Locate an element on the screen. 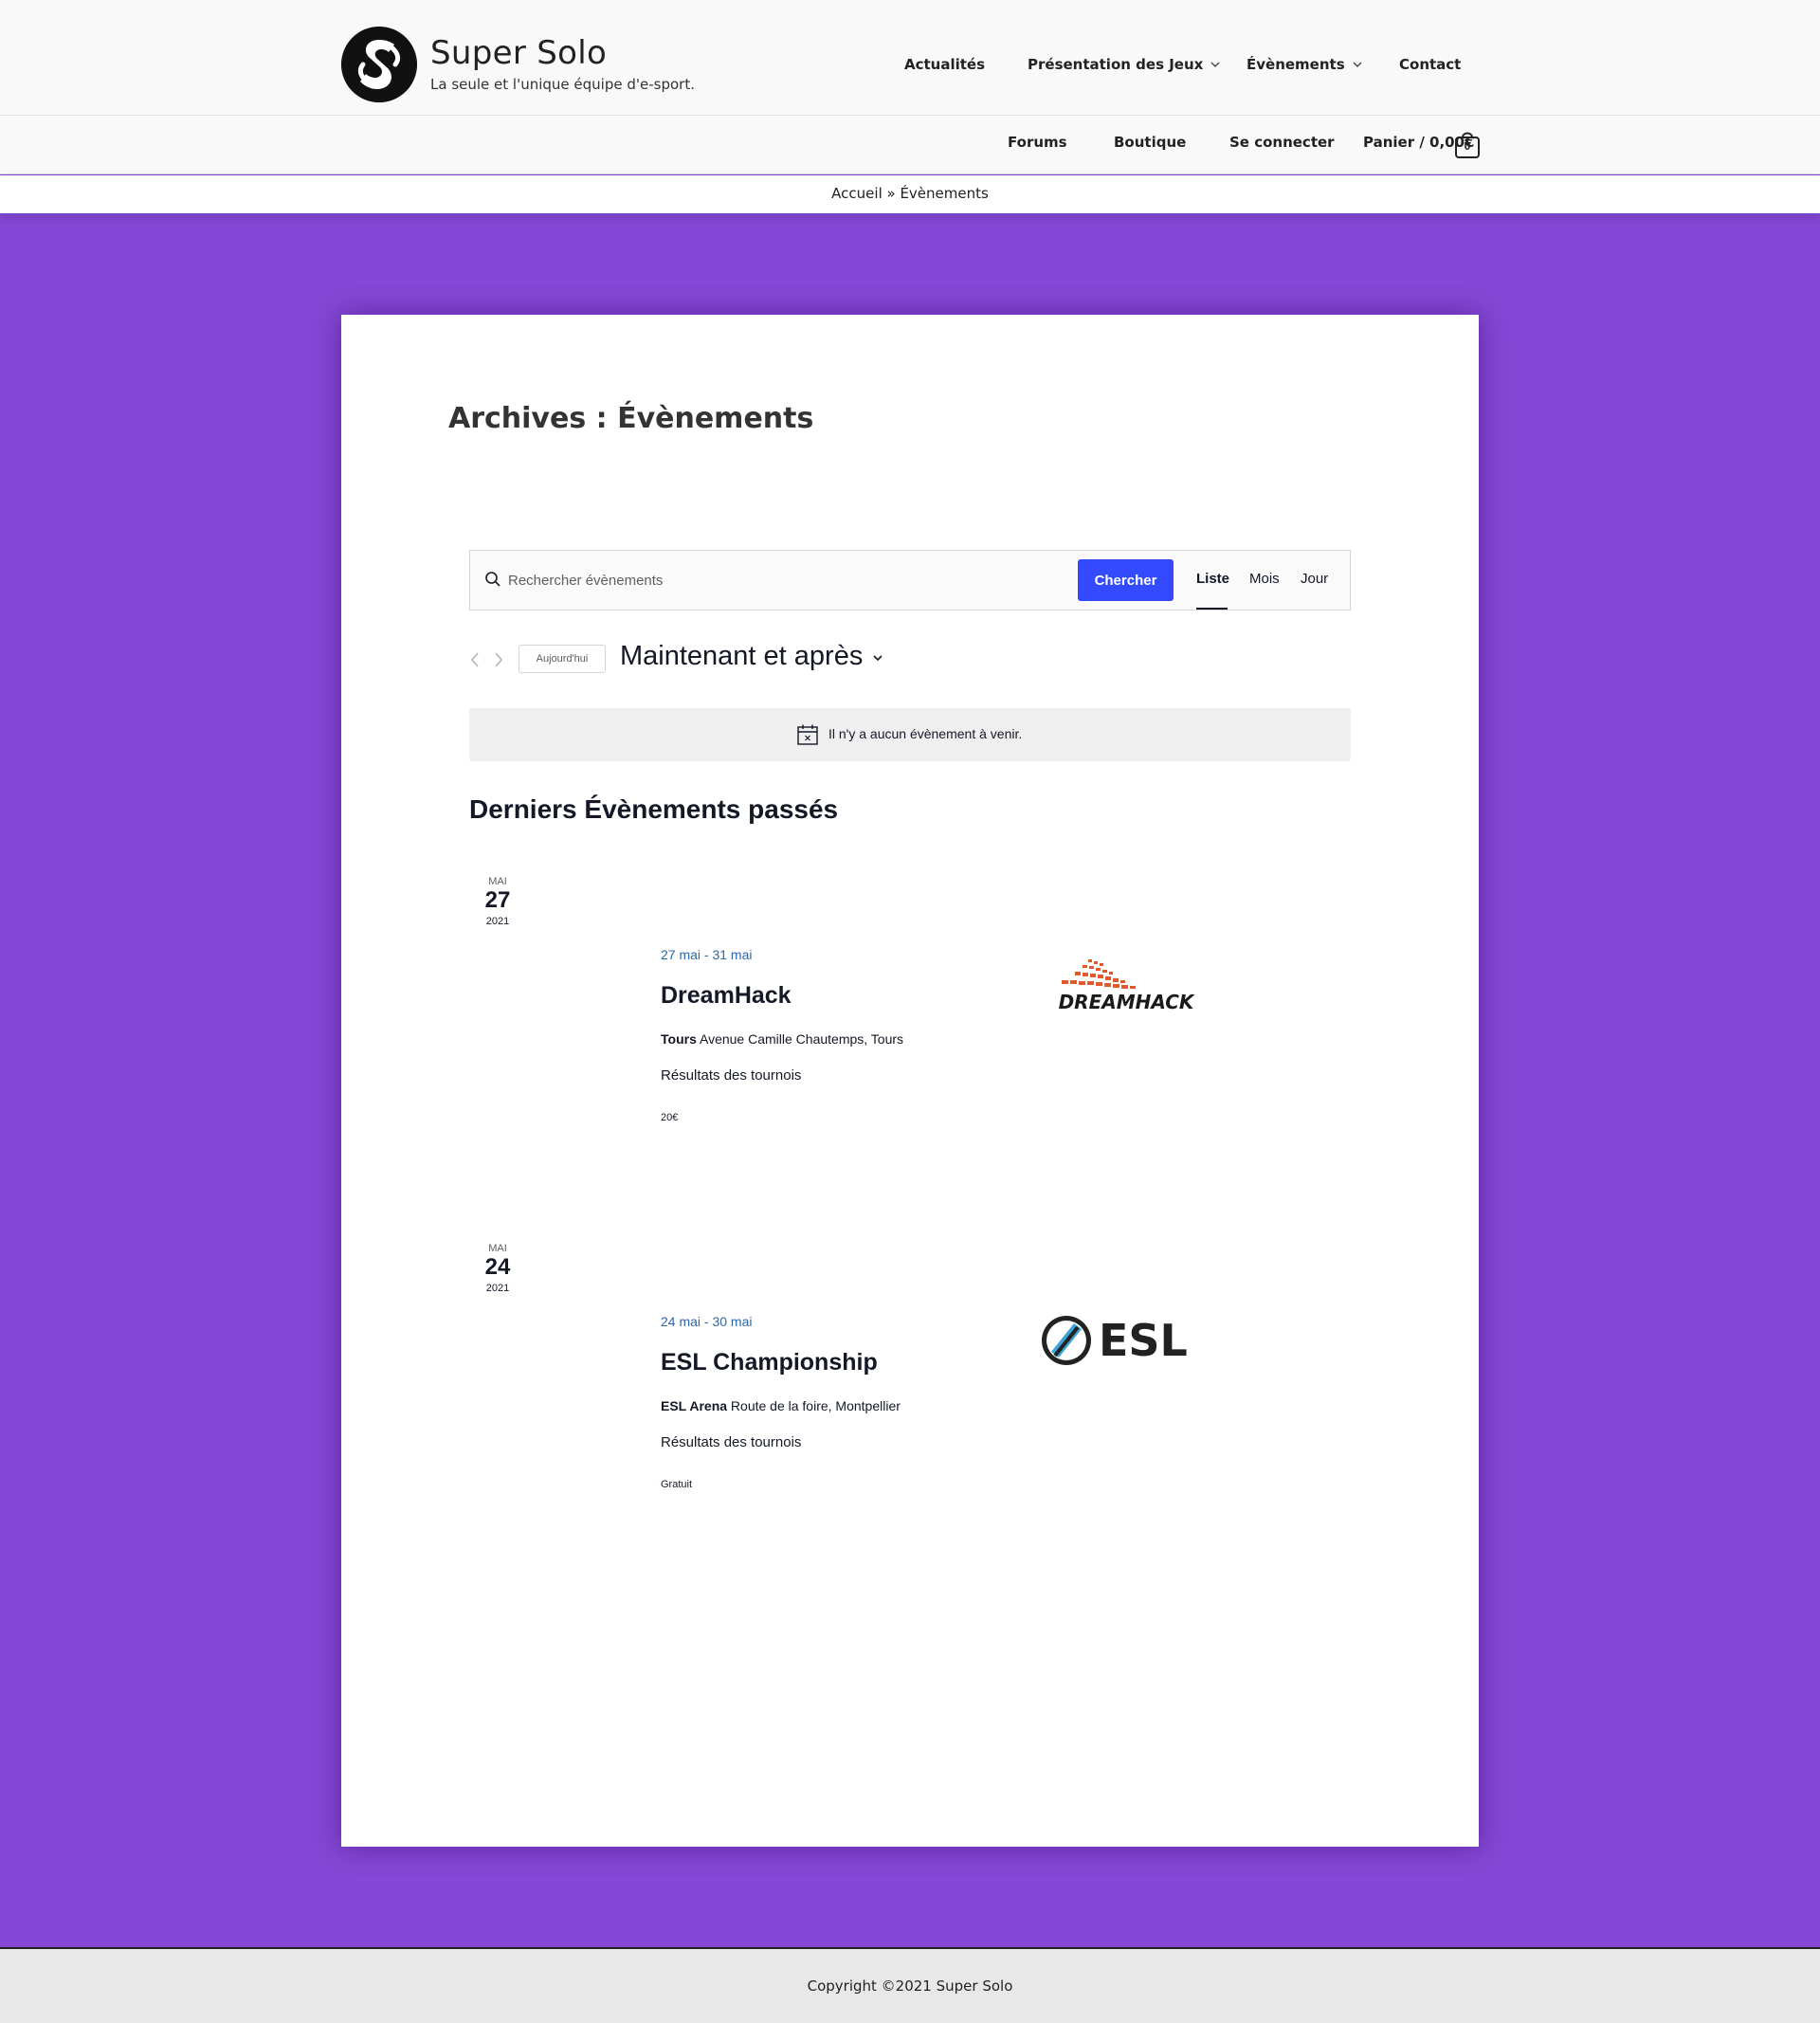 The height and width of the screenshot is (2023, 1820). nav-item-label: Présentation des Jeux is located at coordinates (1116, 64).